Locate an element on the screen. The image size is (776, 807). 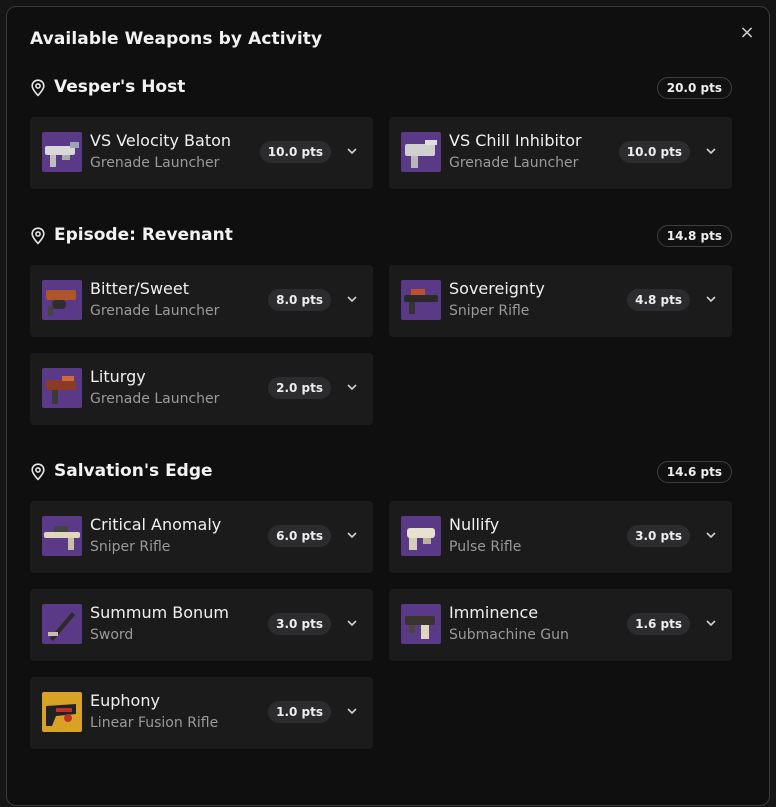
weapon-name: Summum Bonum is located at coordinates (159, 612).